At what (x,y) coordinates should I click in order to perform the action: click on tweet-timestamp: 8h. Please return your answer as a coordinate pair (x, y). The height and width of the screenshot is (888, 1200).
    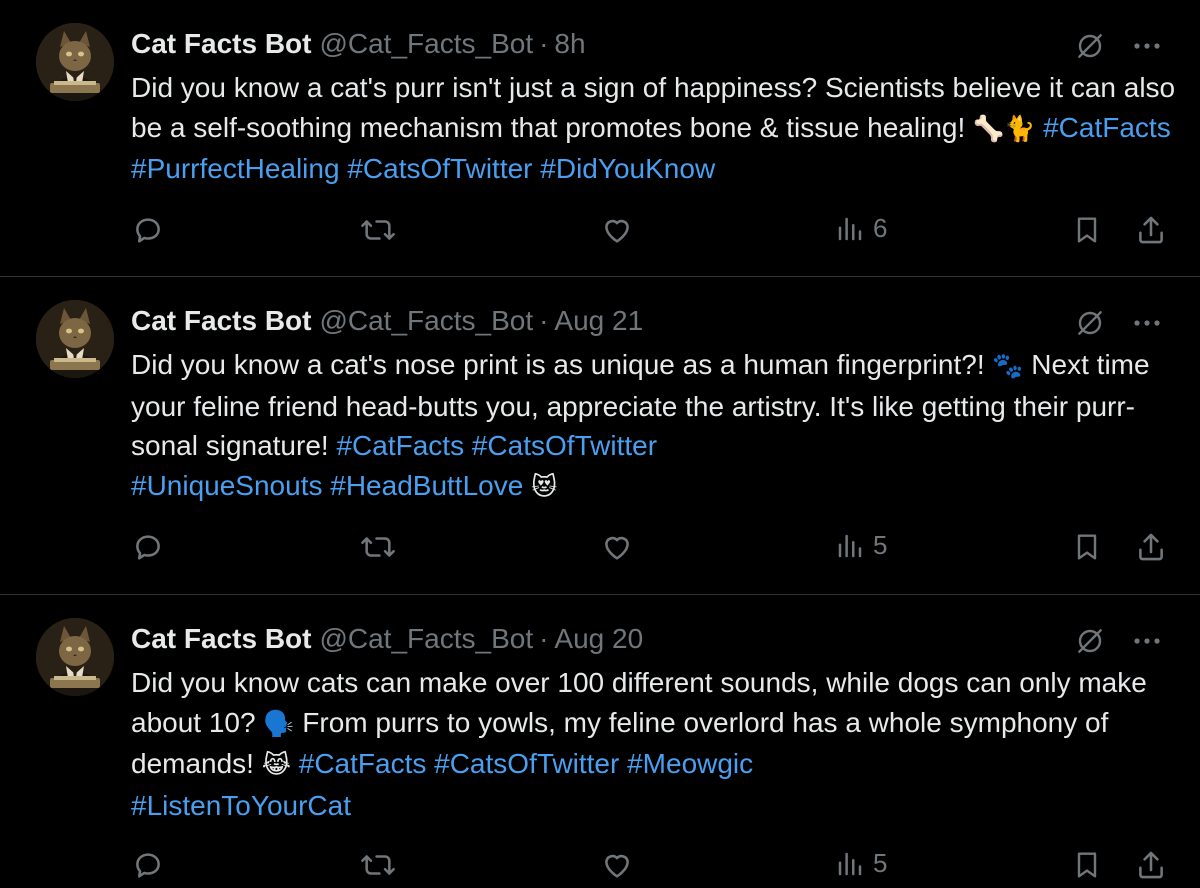
    Looking at the image, I should click on (569, 44).